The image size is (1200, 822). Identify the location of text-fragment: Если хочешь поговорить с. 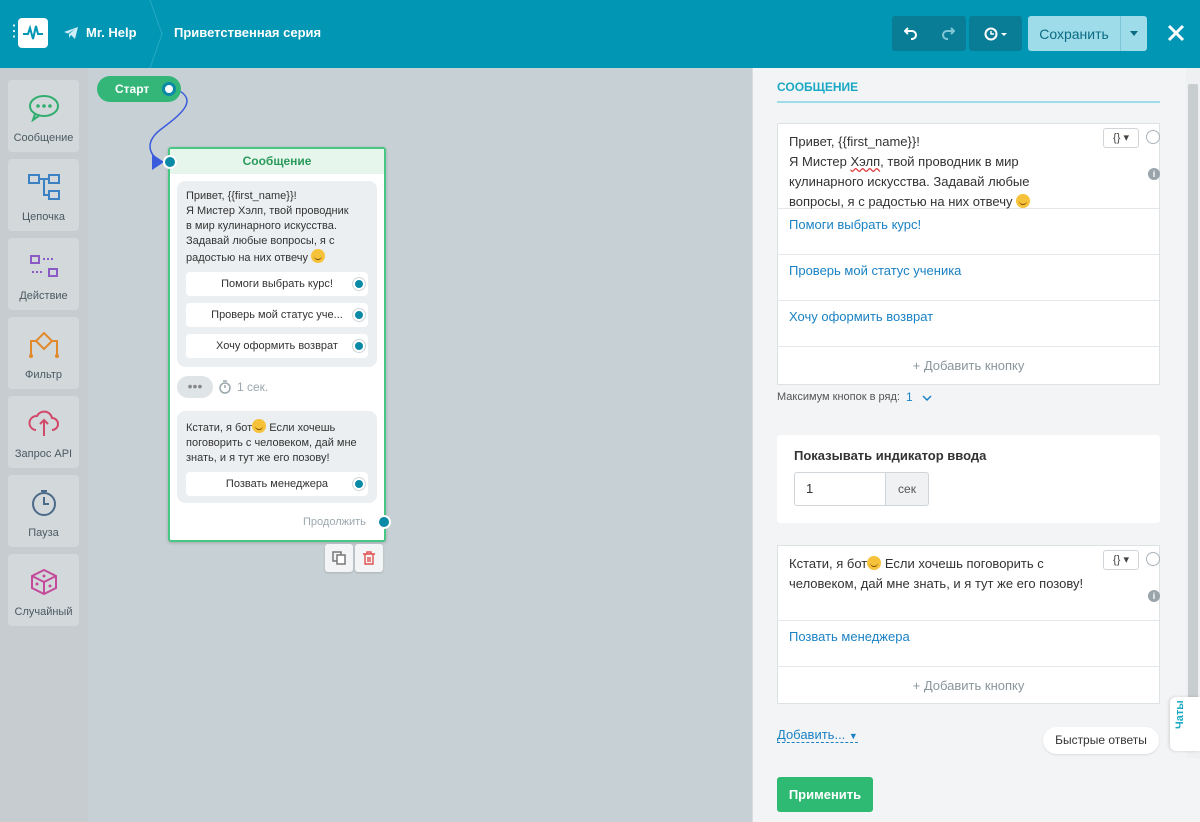
(962, 563).